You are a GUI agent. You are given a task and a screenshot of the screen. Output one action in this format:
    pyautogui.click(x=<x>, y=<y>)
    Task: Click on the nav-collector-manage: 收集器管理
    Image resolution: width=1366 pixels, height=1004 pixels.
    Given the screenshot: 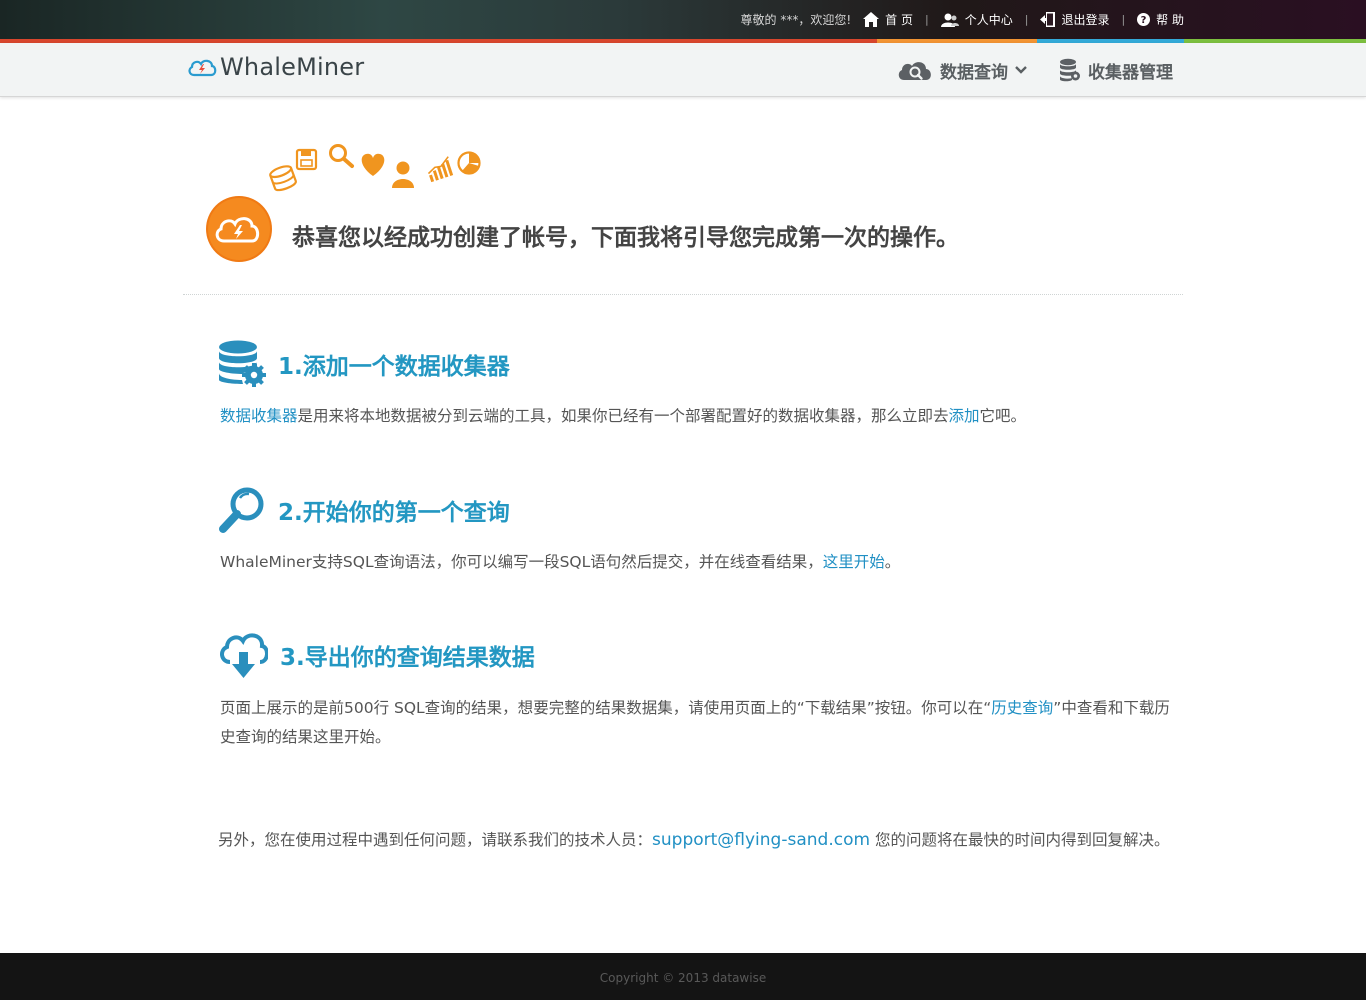 What is the action you would take?
    pyautogui.click(x=1116, y=70)
    